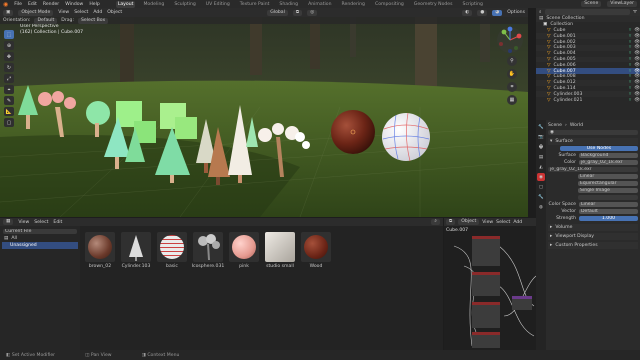 This screenshot has height=360, width=640. I want to click on add-cube-tool-icon: ▢, so click(9, 122).